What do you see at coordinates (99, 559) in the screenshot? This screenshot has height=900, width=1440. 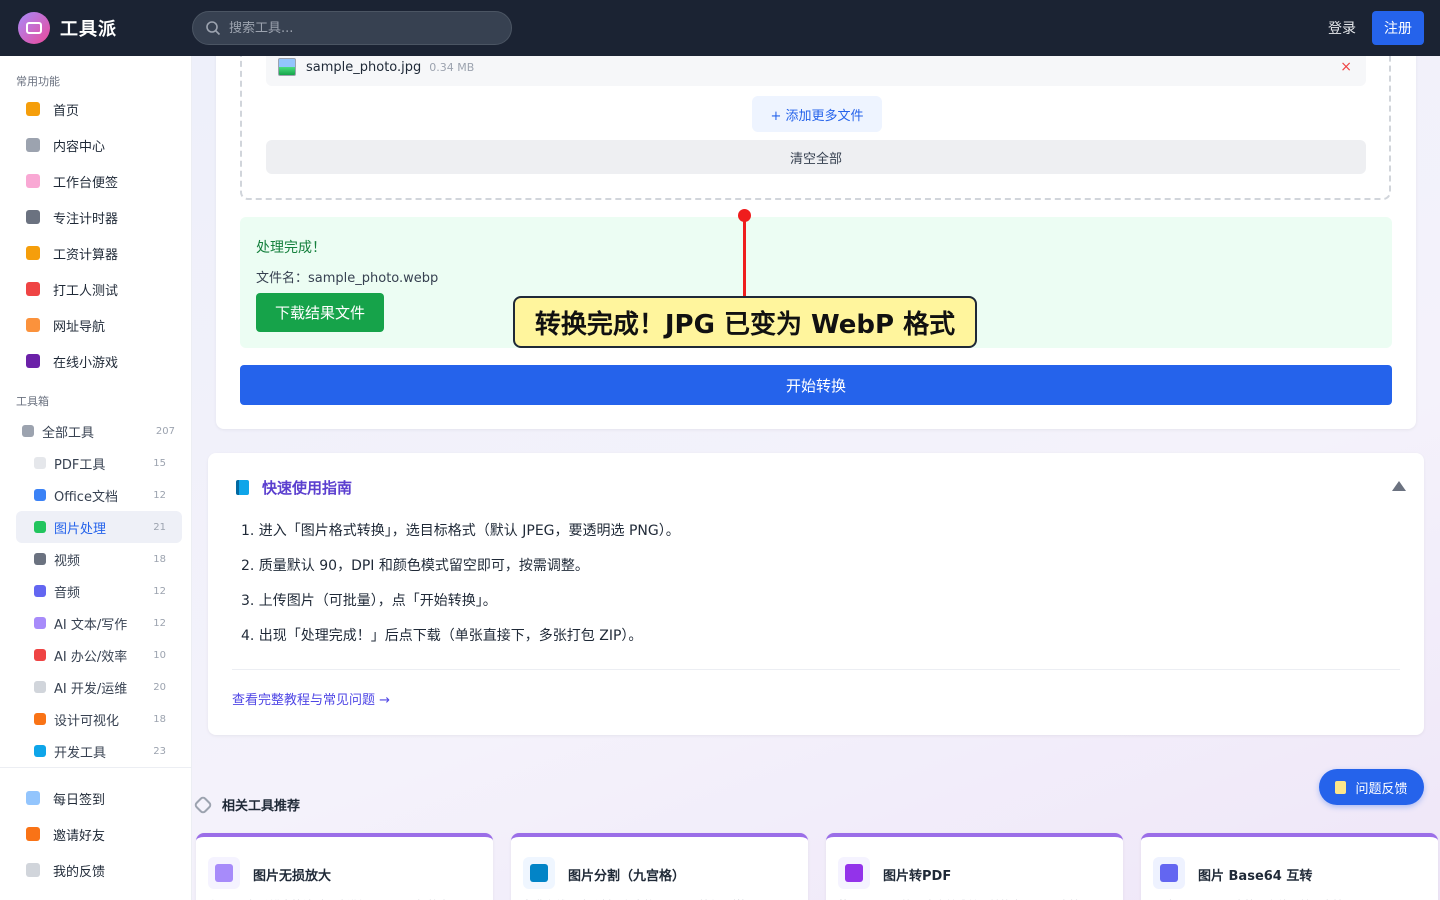 I see `sidebar-category: 视频 18` at bounding box center [99, 559].